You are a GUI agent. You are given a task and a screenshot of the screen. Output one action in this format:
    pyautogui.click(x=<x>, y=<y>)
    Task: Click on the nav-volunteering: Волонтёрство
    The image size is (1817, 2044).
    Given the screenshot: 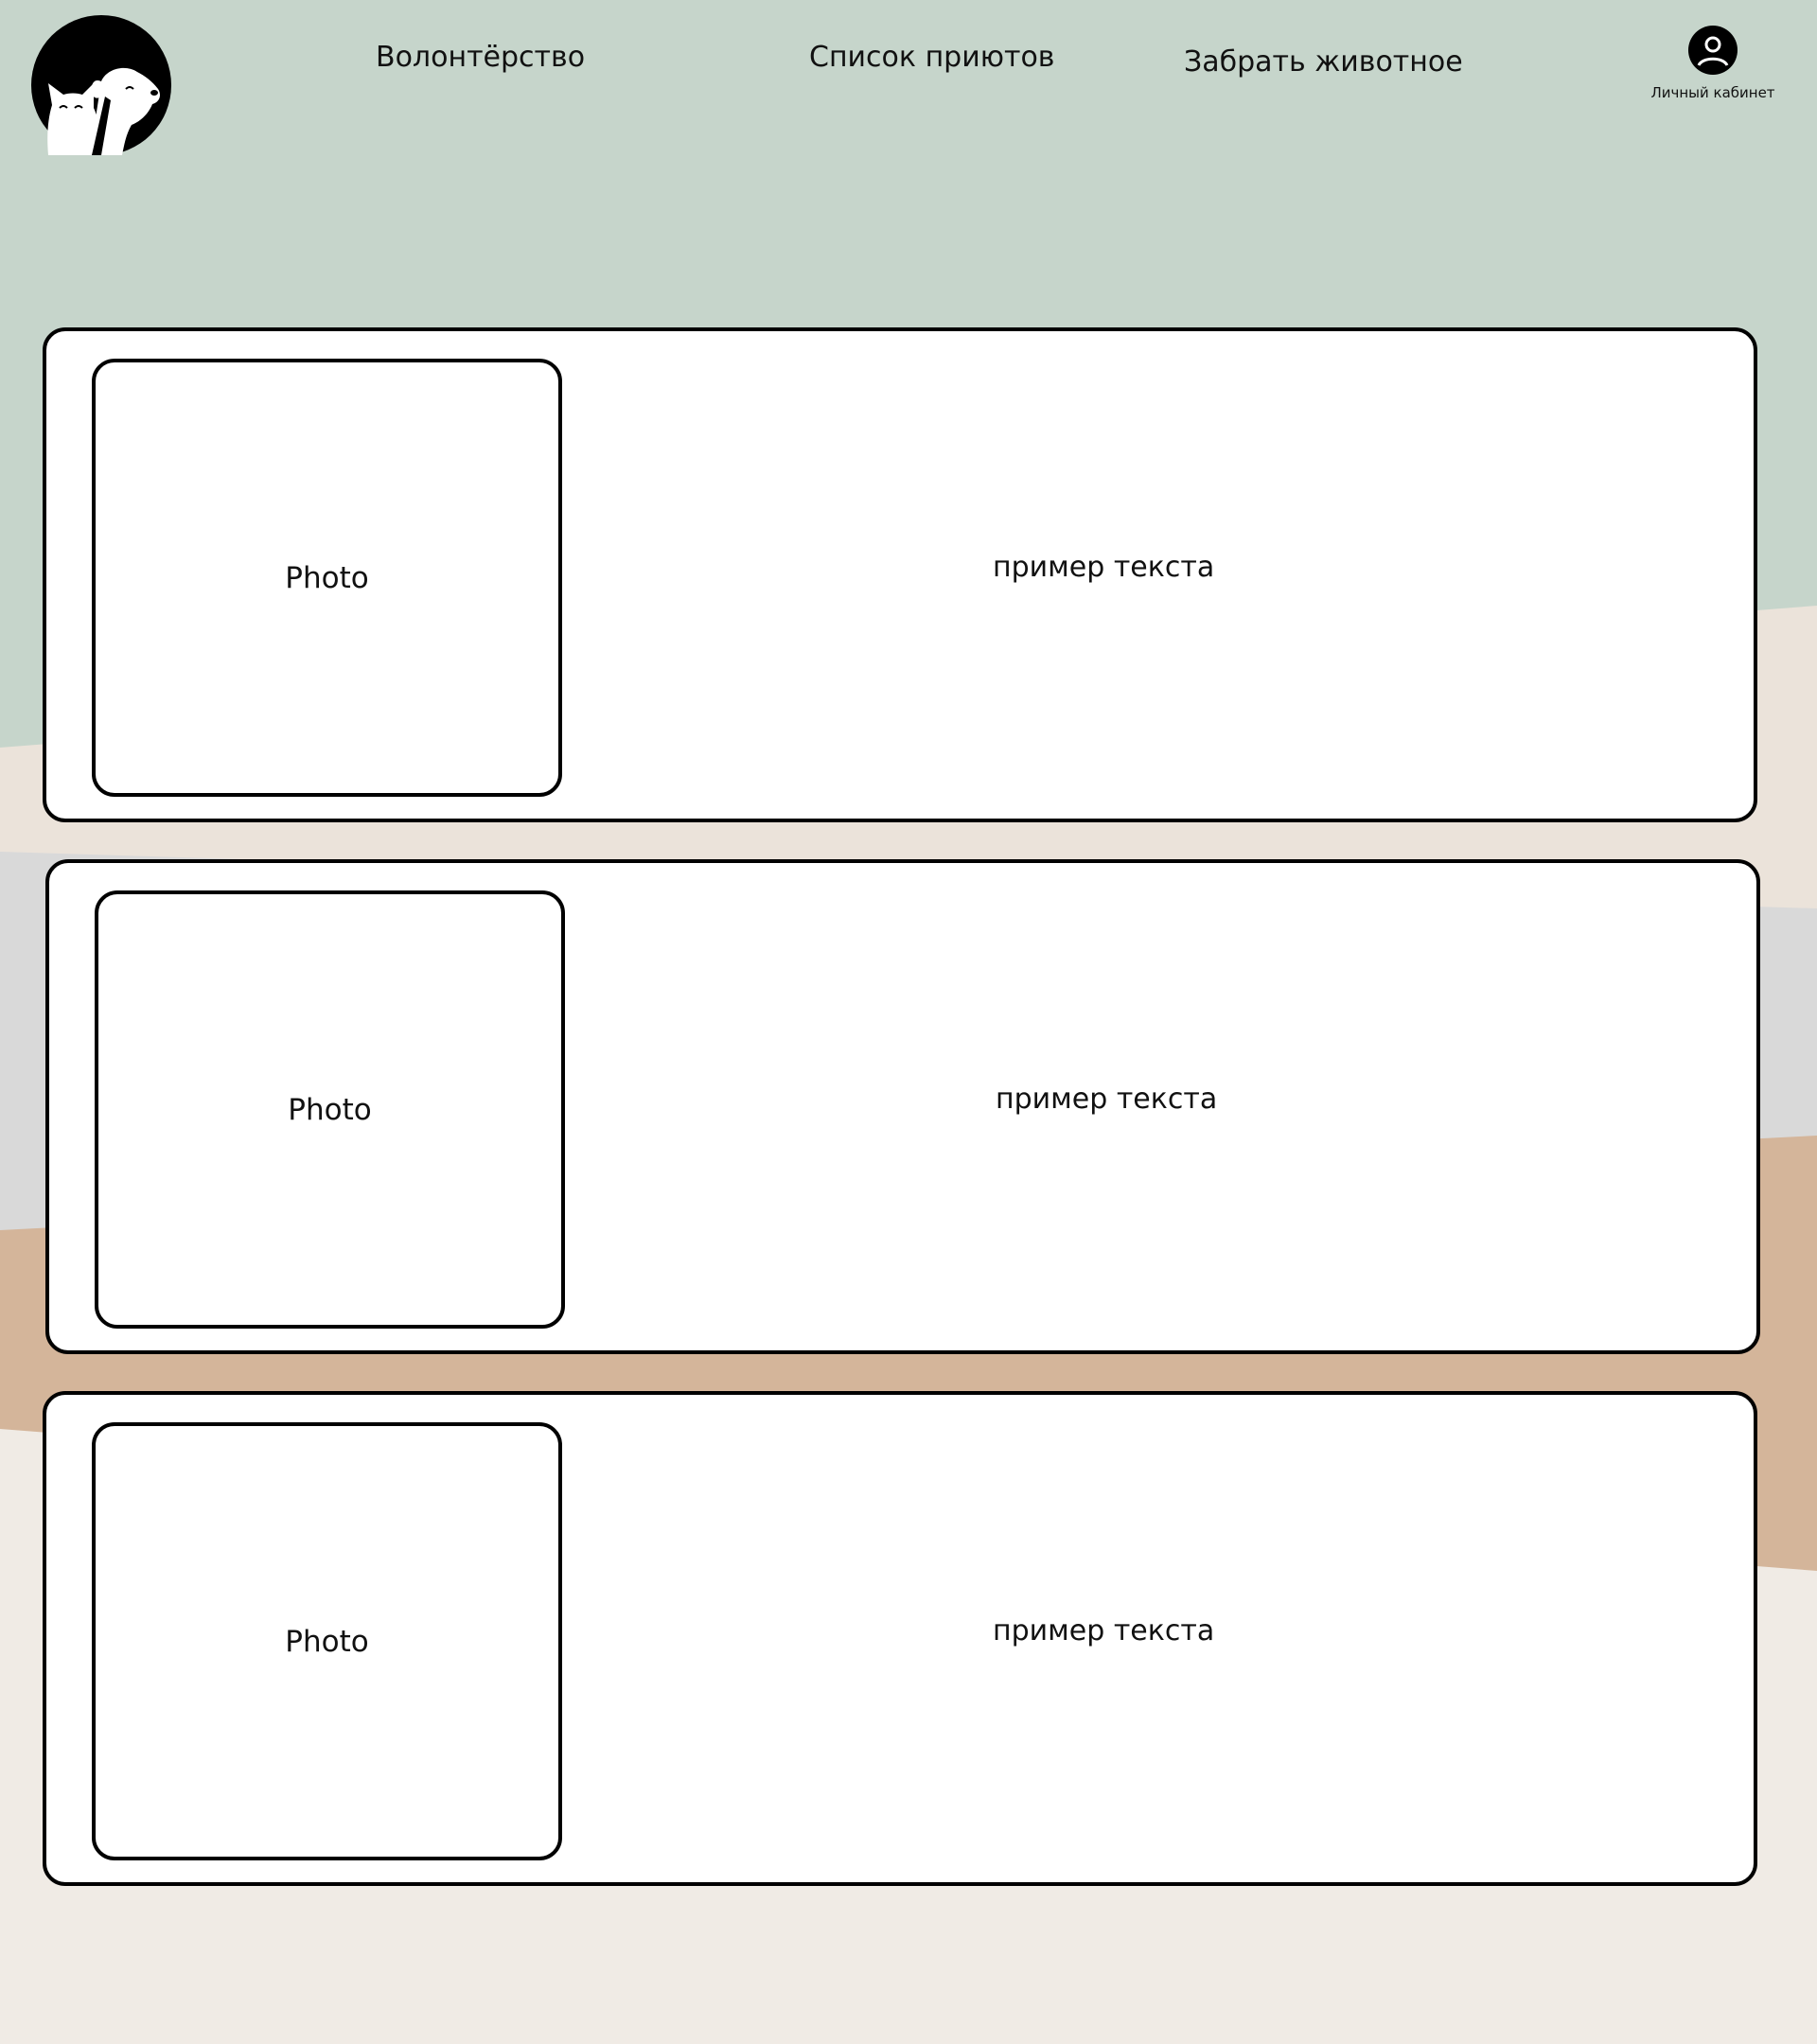 What is the action you would take?
    pyautogui.click(x=481, y=57)
    